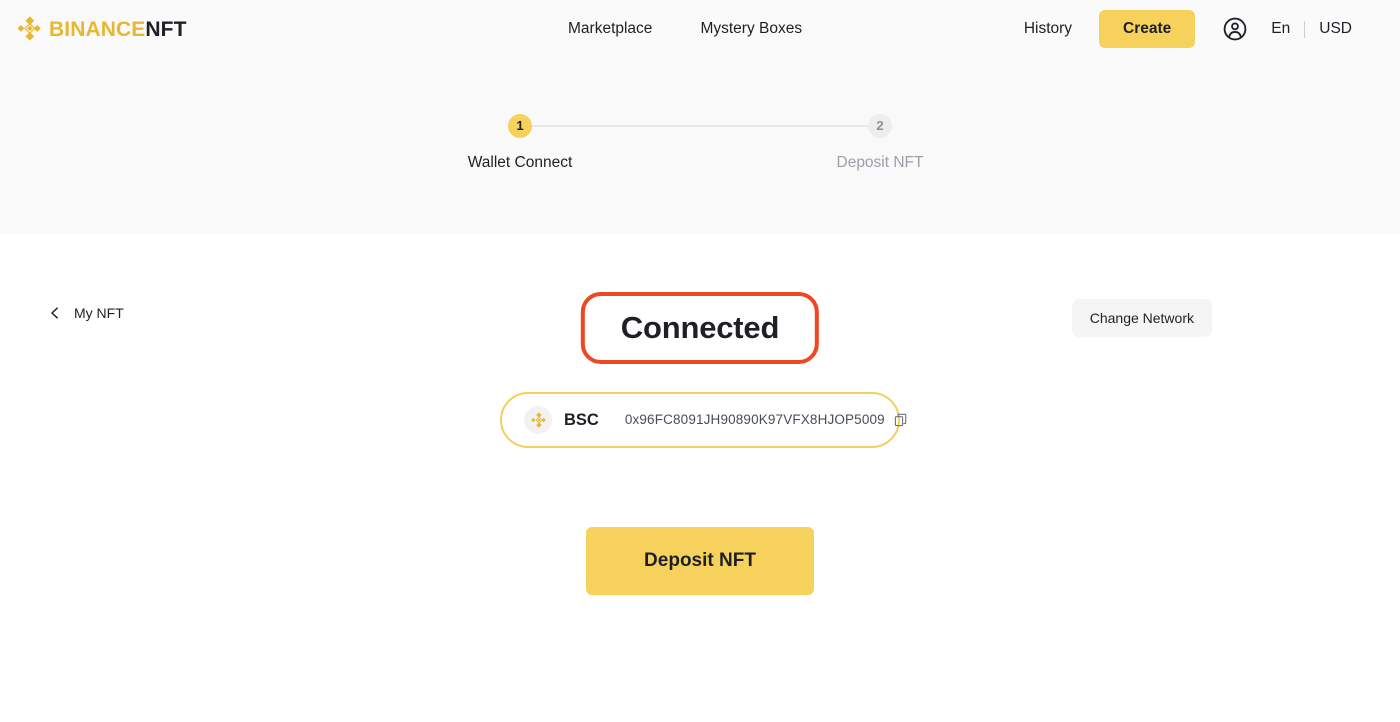  I want to click on create-button: Create, so click(1147, 29).